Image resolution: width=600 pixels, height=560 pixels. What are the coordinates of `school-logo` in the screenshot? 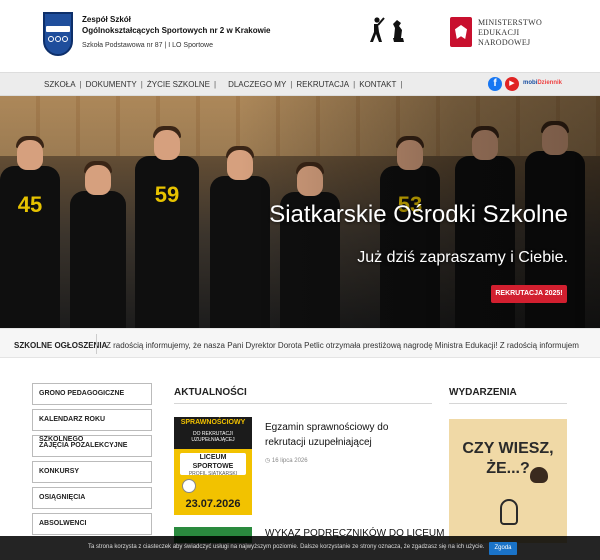 It's located at (58, 34).